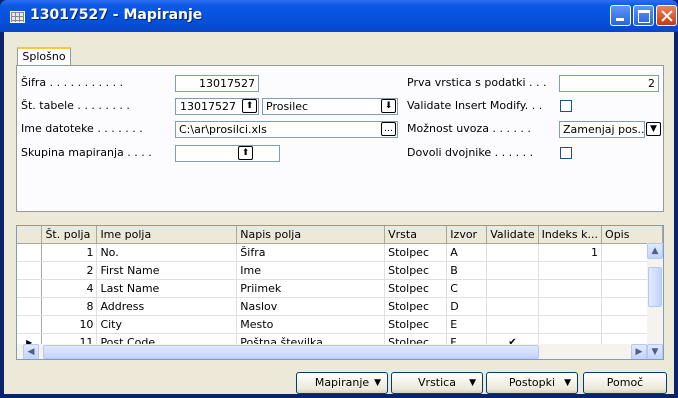 Image resolution: width=678 pixels, height=398 pixels. What do you see at coordinates (311, 235) in the screenshot?
I see `column-header: Napis polja` at bounding box center [311, 235].